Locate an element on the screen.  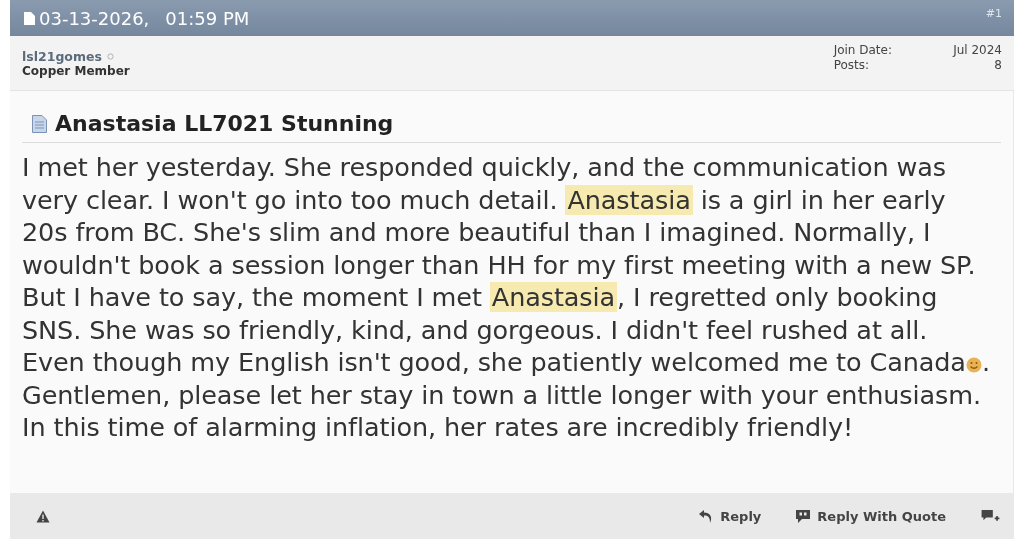
stat-label: Posts: is located at coordinates (852, 65).